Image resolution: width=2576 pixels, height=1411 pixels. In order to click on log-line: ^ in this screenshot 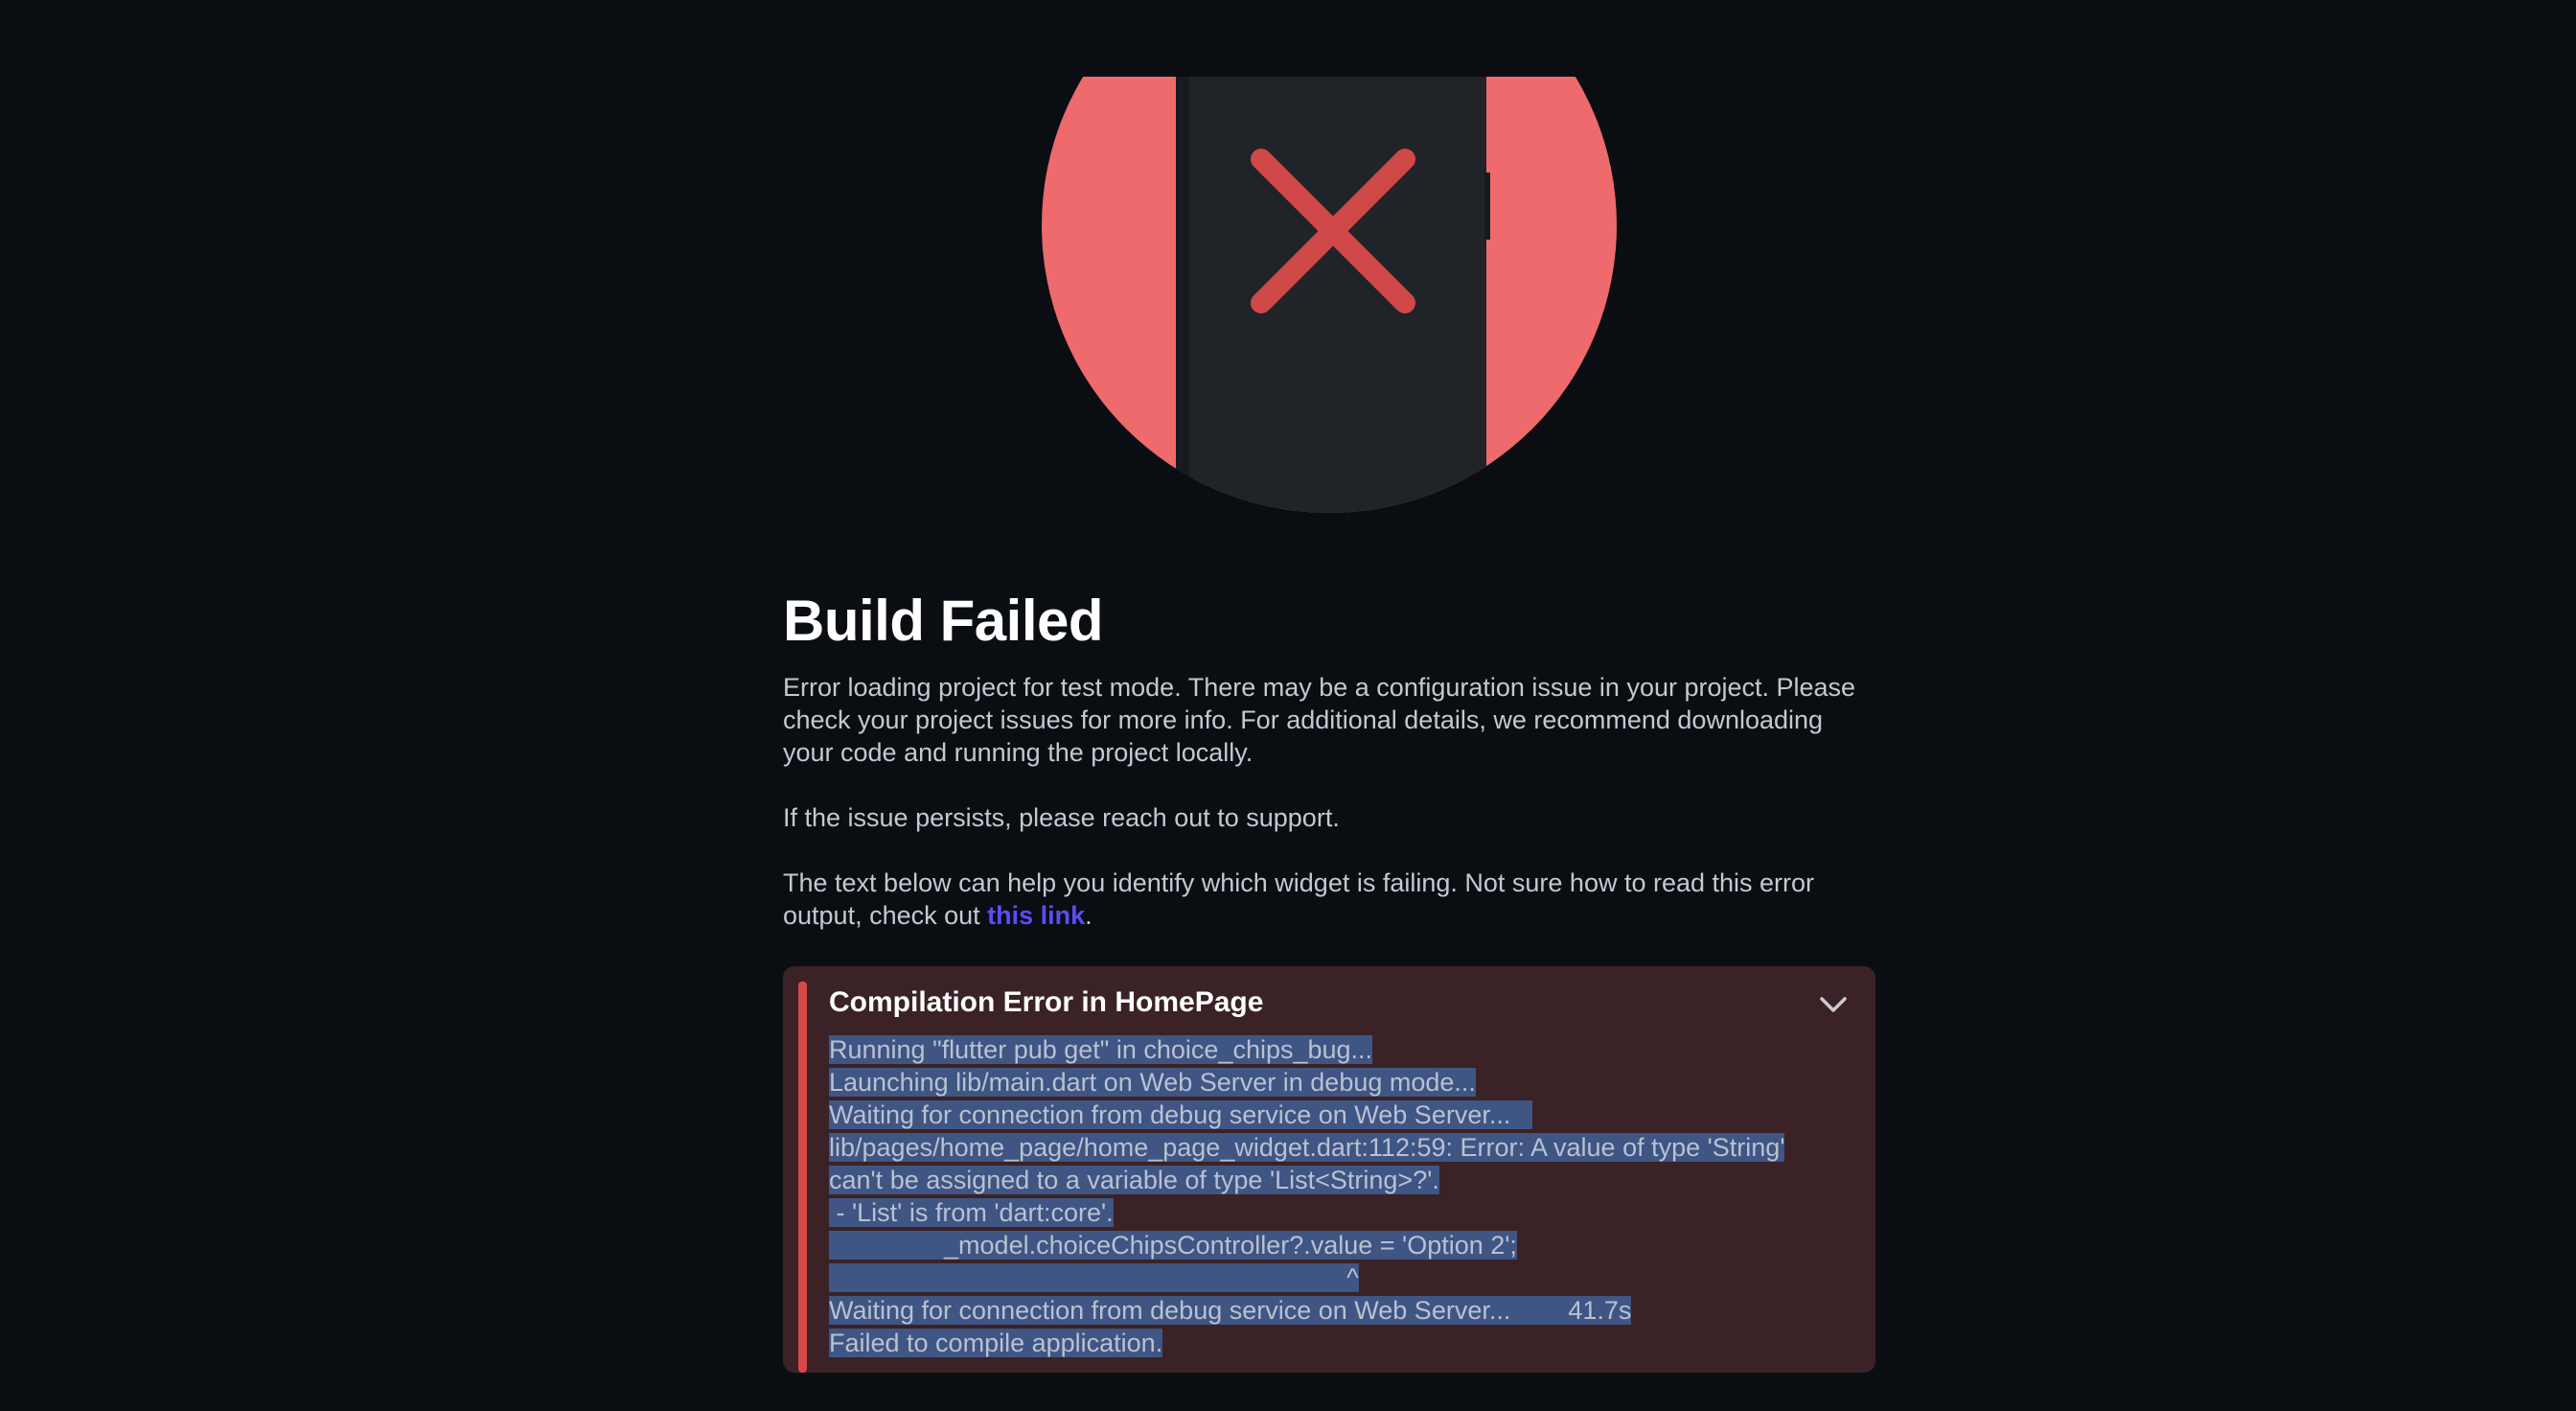, I will do `click(1094, 1277)`.